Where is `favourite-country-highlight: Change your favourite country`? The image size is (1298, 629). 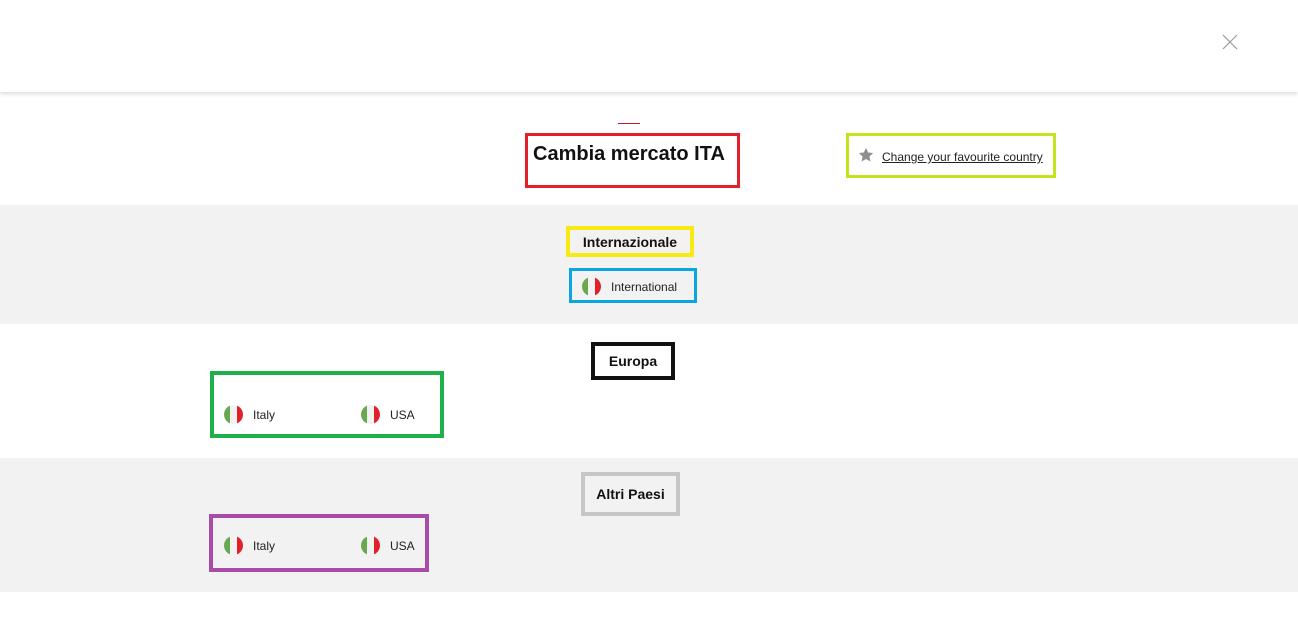 favourite-country-highlight: Change your favourite country is located at coordinates (951, 155).